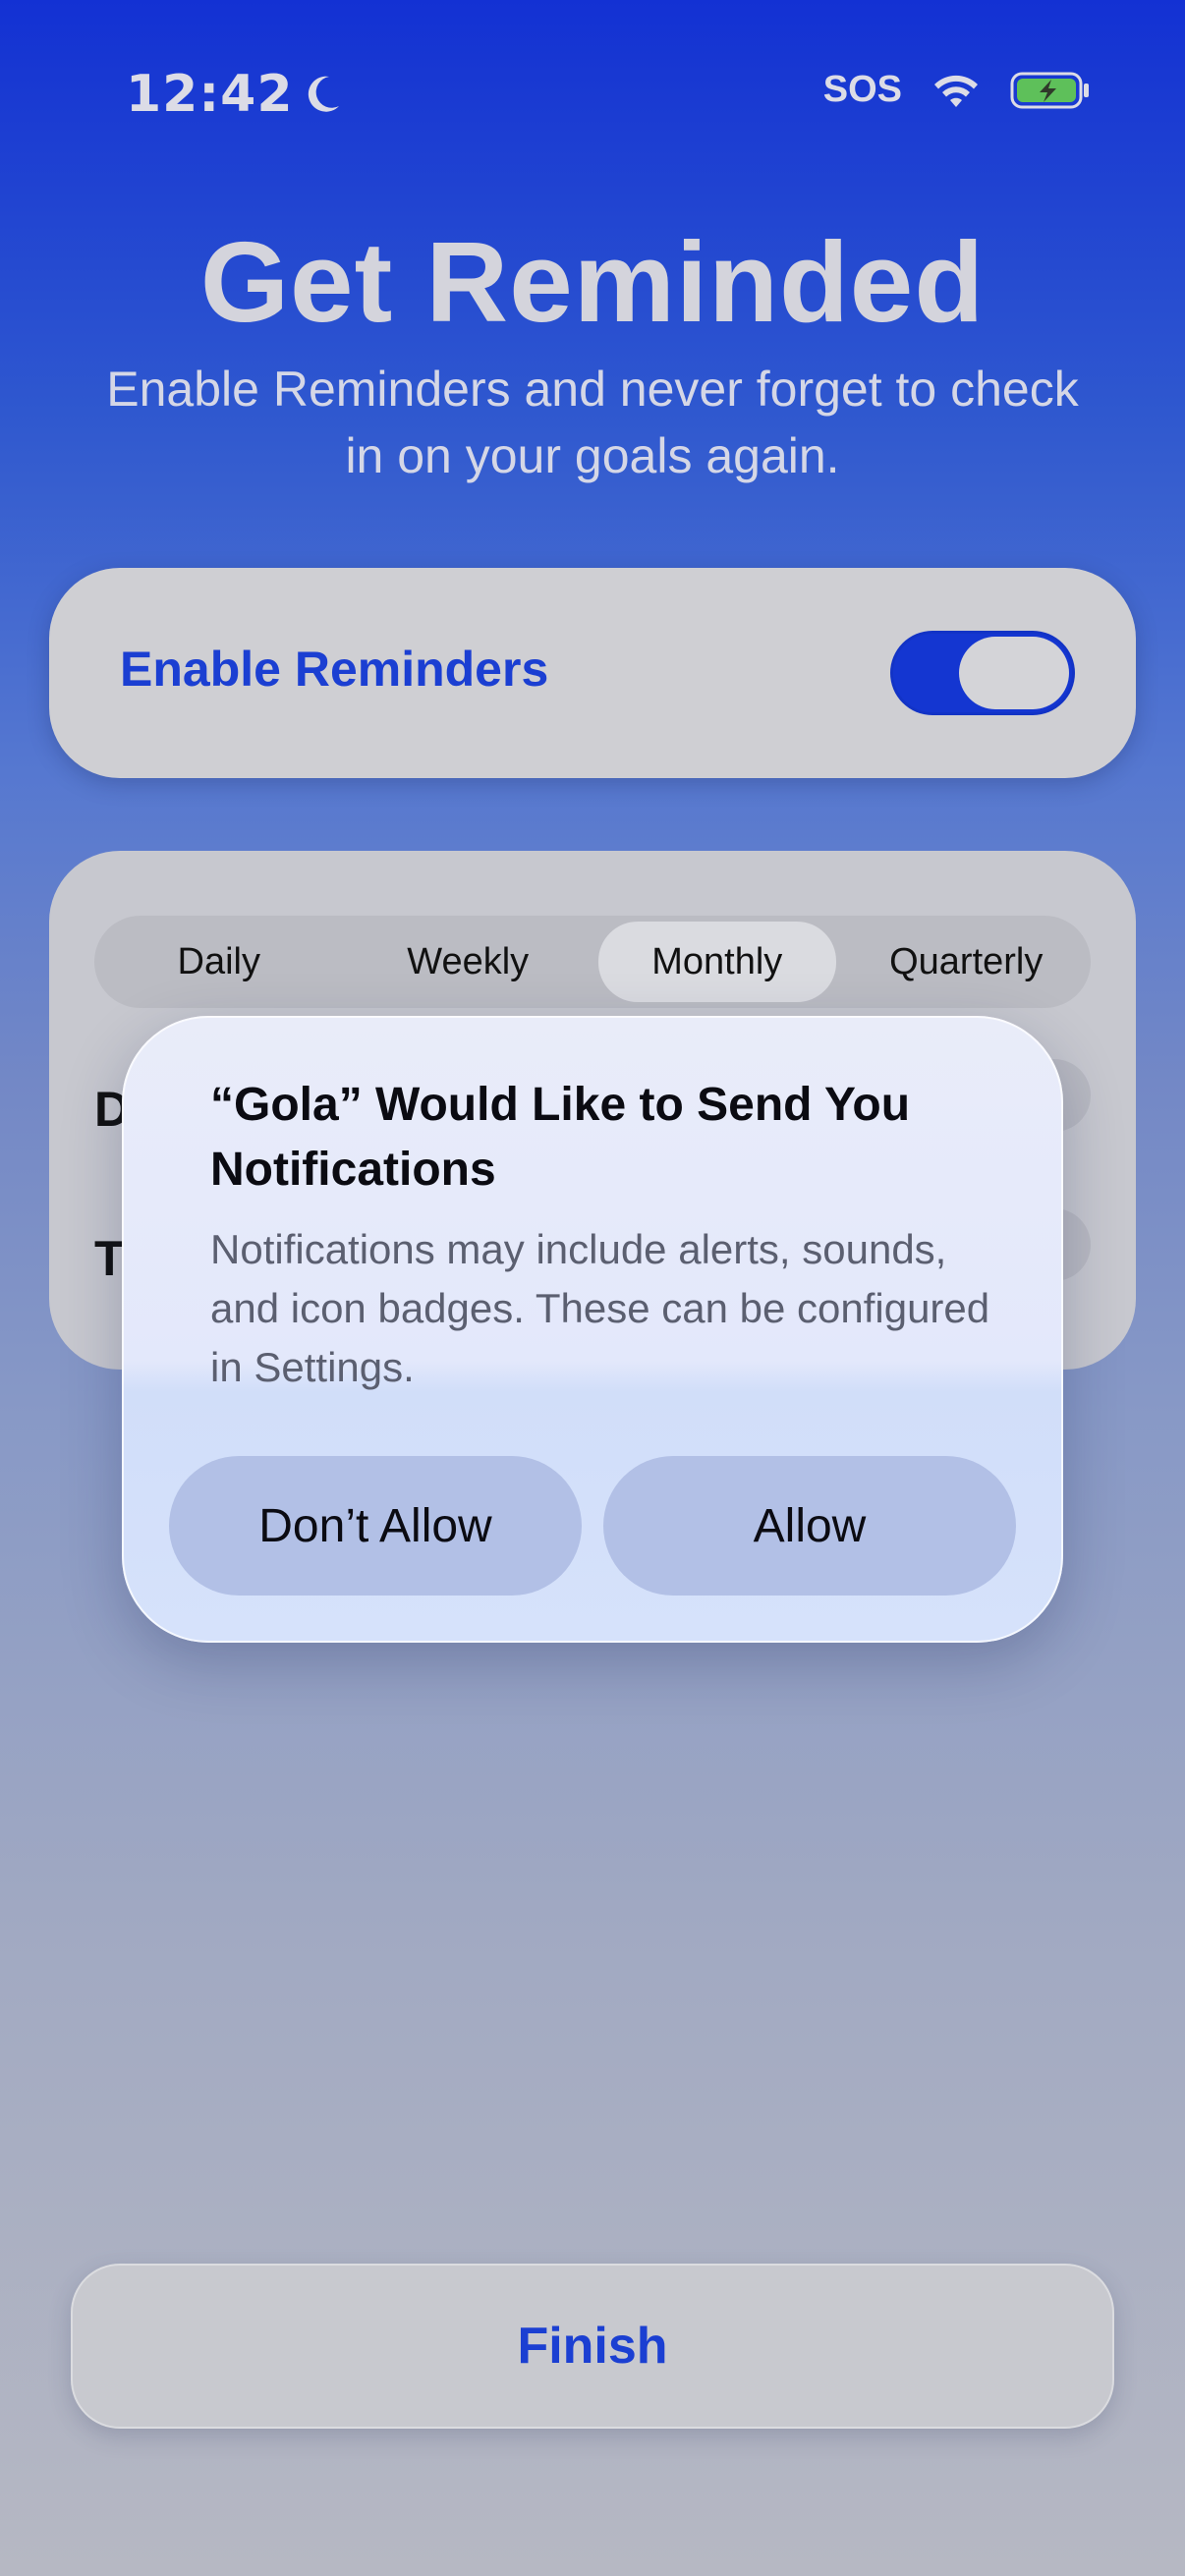  What do you see at coordinates (592, 98) in the screenshot?
I see `status-bar: 12:42 SOS` at bounding box center [592, 98].